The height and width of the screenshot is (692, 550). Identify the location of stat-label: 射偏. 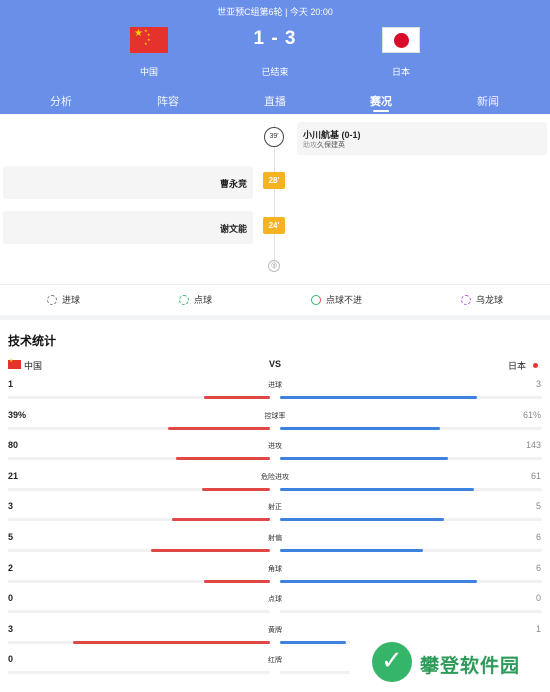
(275, 538).